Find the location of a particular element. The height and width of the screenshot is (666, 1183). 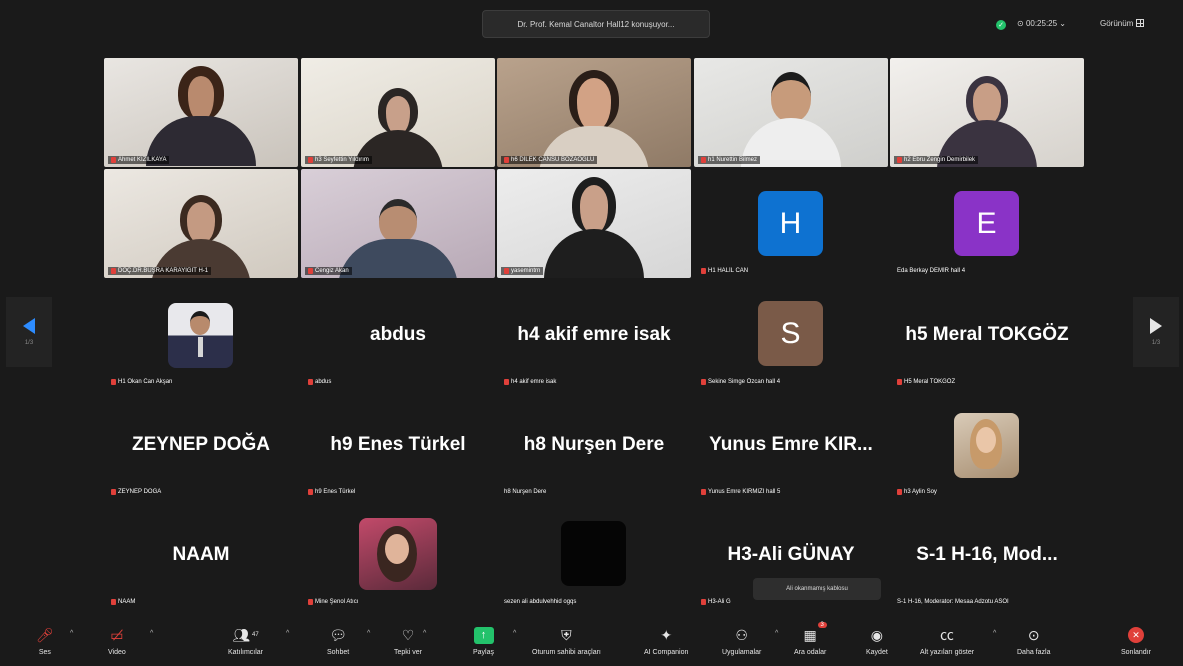

video-tile: DOÇ.DR.BUŞRA KARAYIĞIT H-1 is located at coordinates (201, 223).